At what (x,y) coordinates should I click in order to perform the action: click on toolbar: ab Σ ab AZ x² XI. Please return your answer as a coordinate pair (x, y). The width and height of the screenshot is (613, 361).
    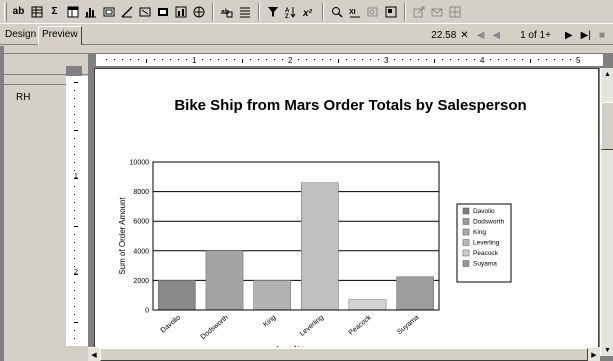
    Looking at the image, I should click on (306, 12).